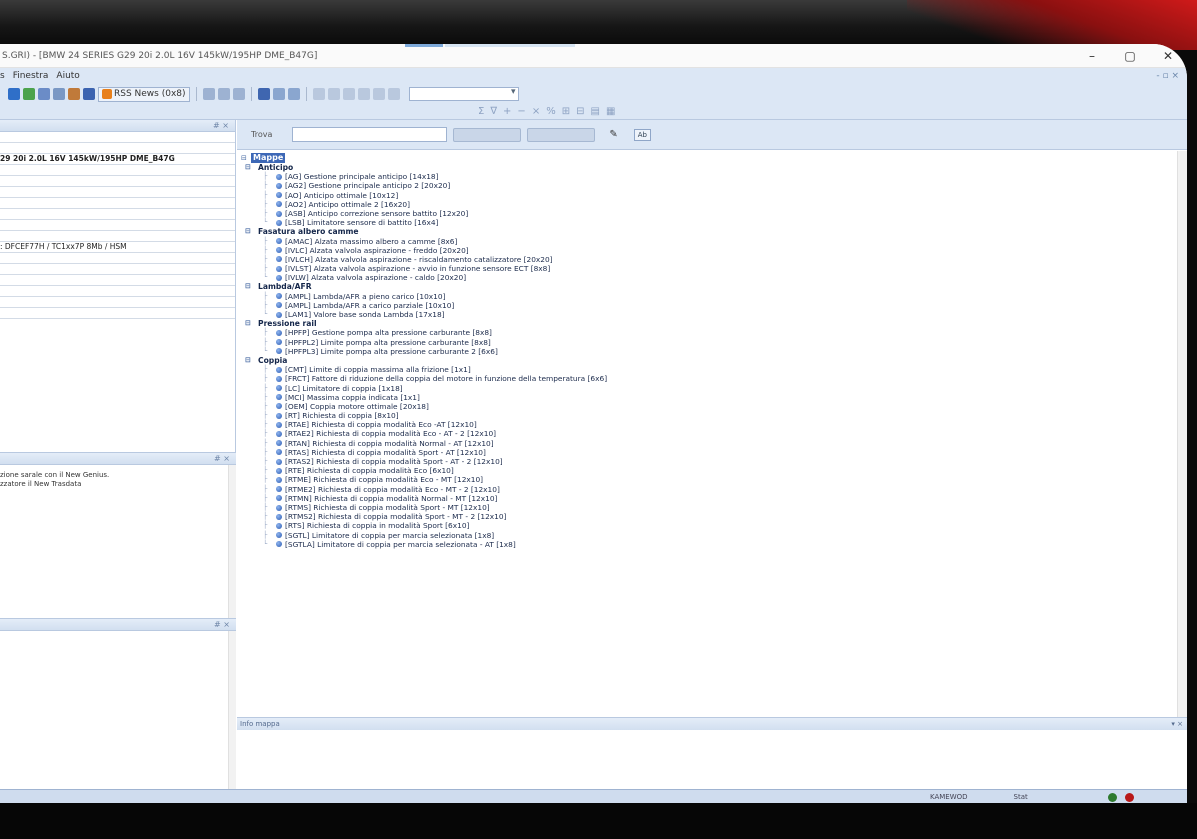  What do you see at coordinates (232, 543) in the screenshot?
I see `messages-scrollbar` at bounding box center [232, 543].